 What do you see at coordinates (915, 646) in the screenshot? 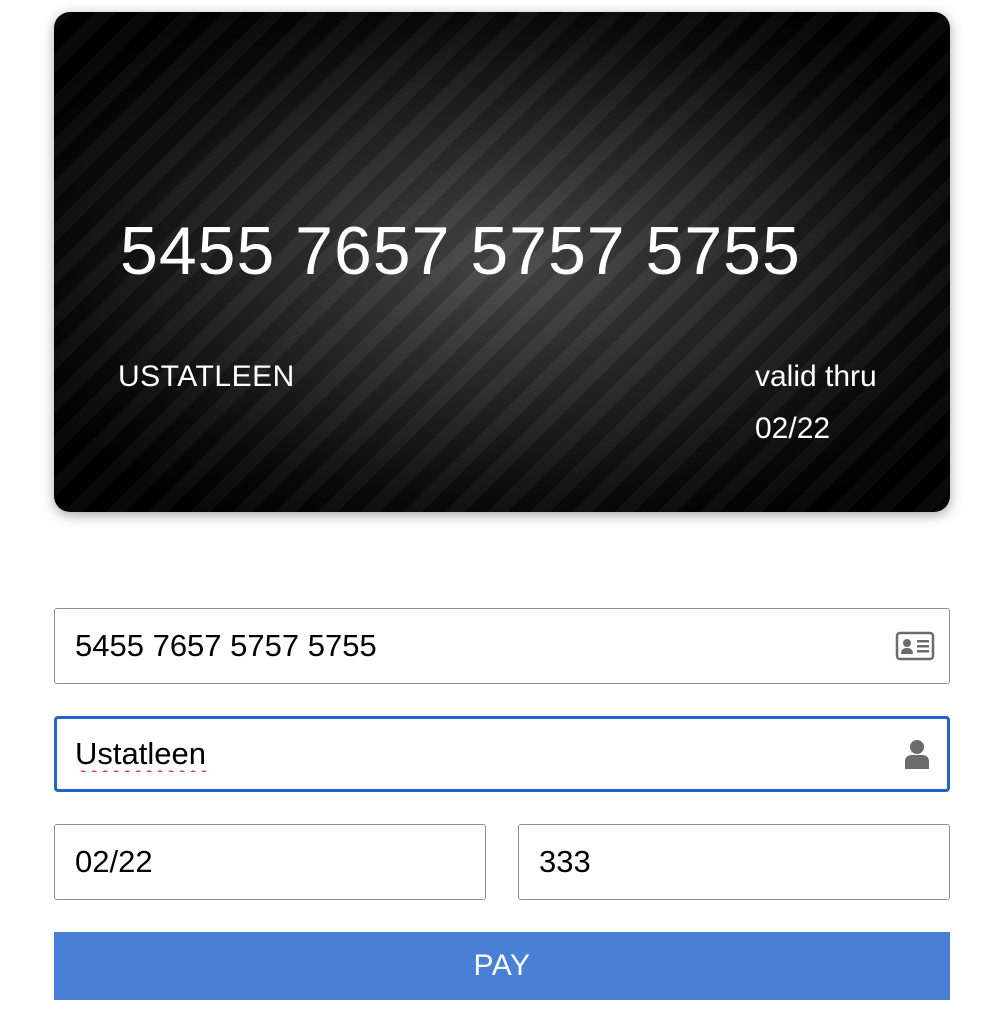
I see `id-card-icon` at bounding box center [915, 646].